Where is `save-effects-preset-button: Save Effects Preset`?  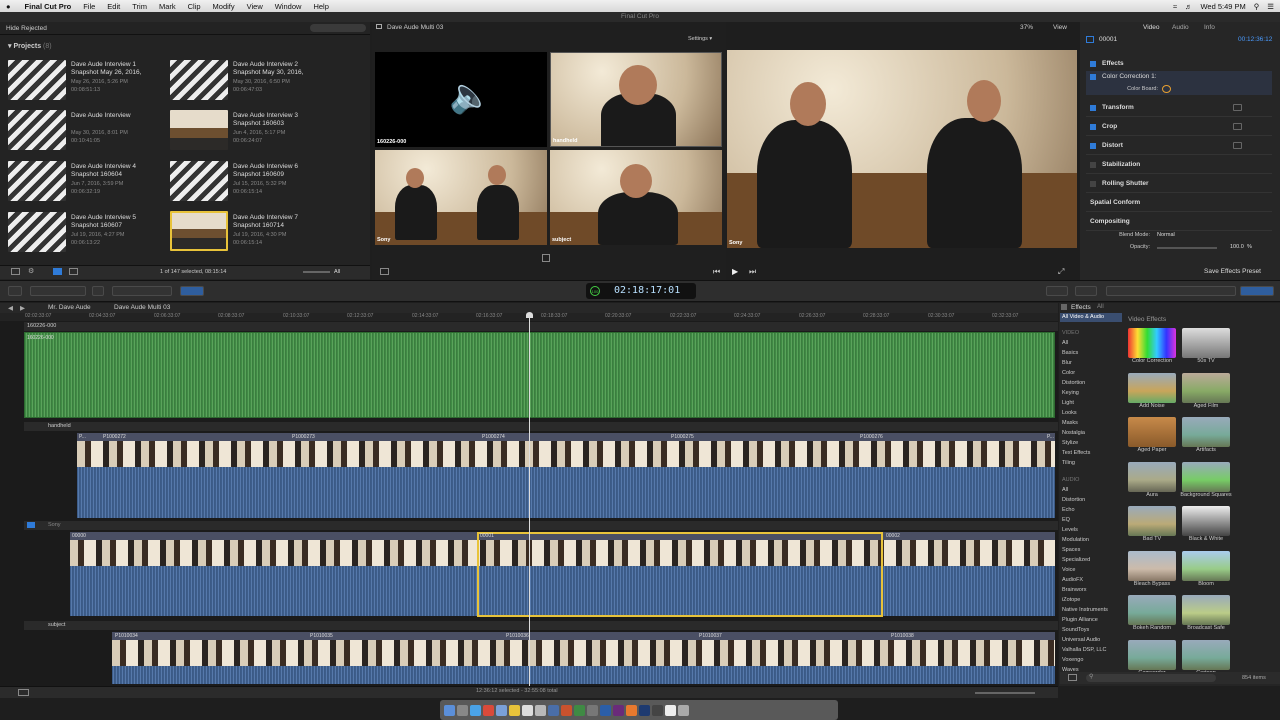
save-effects-preset-button: Save Effects Preset is located at coordinates (1232, 271).